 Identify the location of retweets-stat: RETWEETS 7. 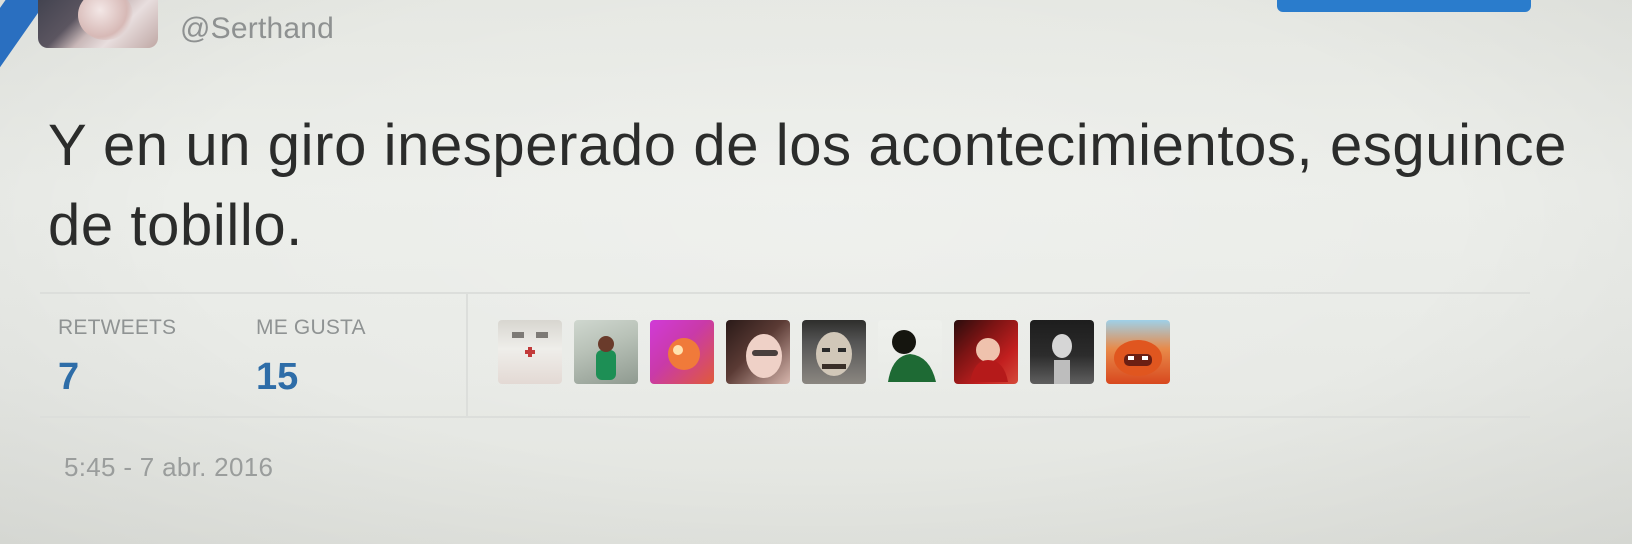
(117, 357).